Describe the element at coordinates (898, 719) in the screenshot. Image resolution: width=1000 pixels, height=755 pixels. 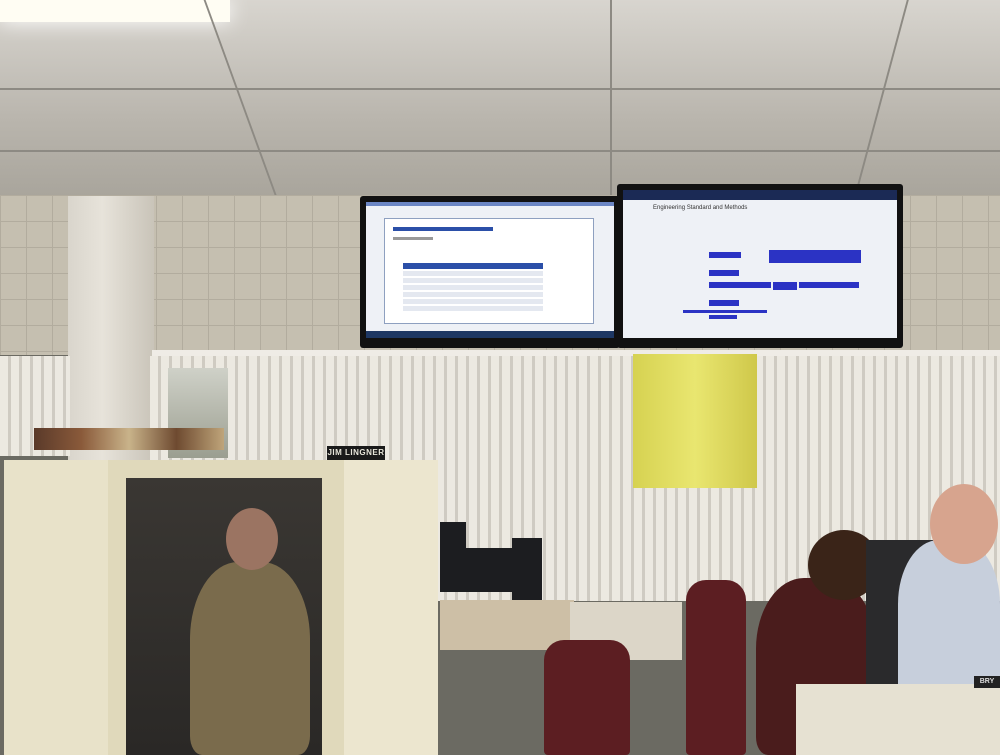
I see `cubicle-partition` at that location.